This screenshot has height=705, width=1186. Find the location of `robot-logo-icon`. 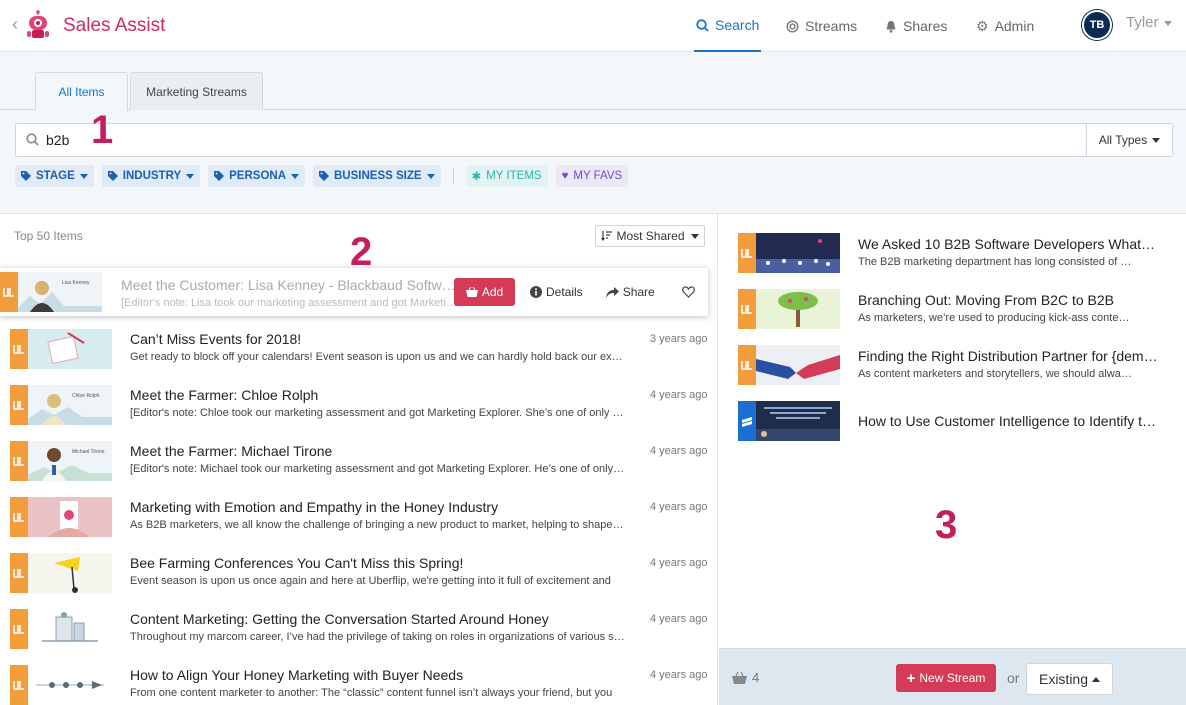

robot-logo-icon is located at coordinates (38, 26).